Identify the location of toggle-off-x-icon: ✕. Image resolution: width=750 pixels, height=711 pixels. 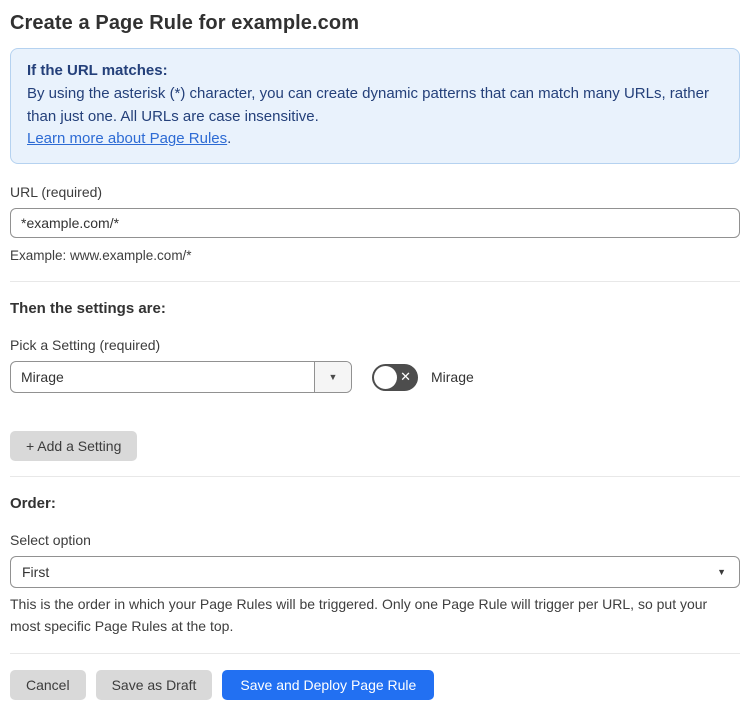
(405, 377).